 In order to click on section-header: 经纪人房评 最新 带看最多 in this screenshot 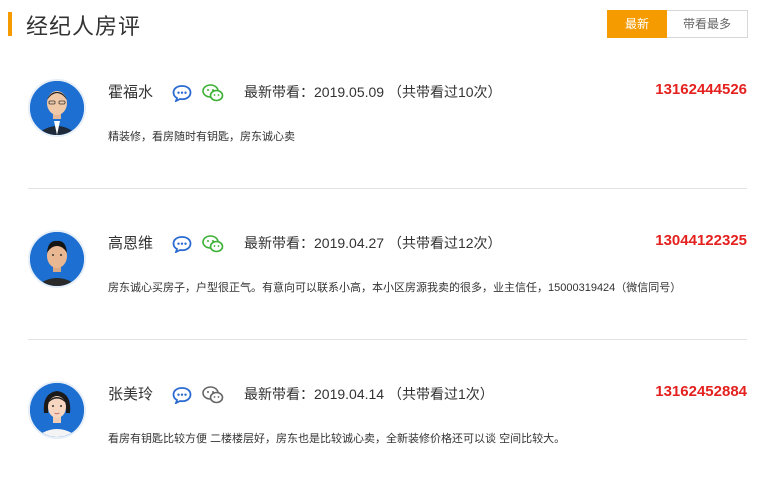, I will do `click(382, 25)`.